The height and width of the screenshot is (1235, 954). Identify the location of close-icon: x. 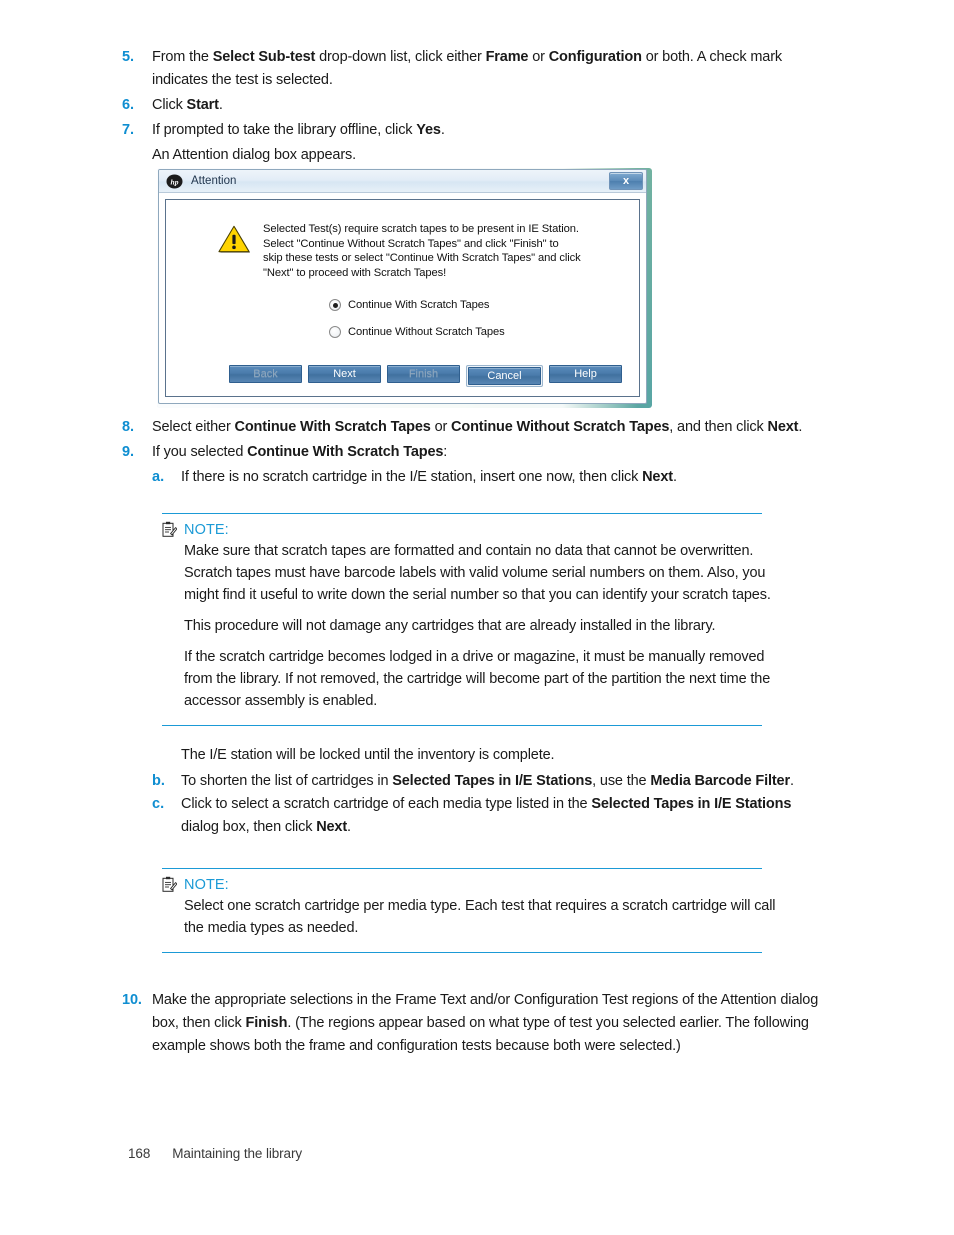
(626, 181).